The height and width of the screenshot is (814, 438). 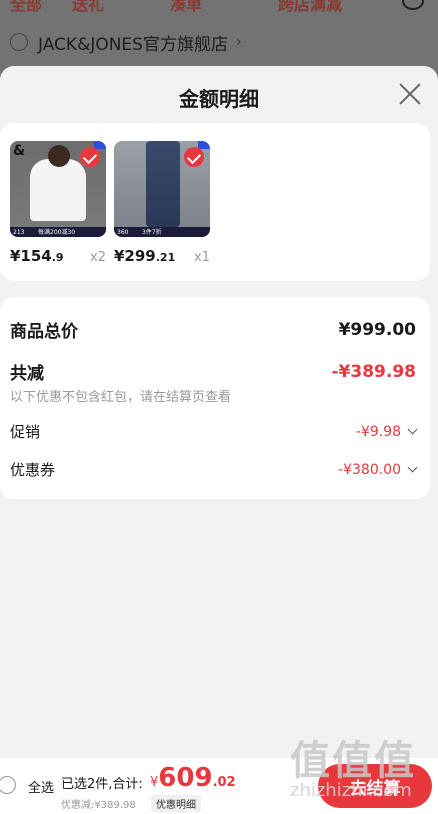 I want to click on chevron-right-icon: ›, so click(x=238, y=42).